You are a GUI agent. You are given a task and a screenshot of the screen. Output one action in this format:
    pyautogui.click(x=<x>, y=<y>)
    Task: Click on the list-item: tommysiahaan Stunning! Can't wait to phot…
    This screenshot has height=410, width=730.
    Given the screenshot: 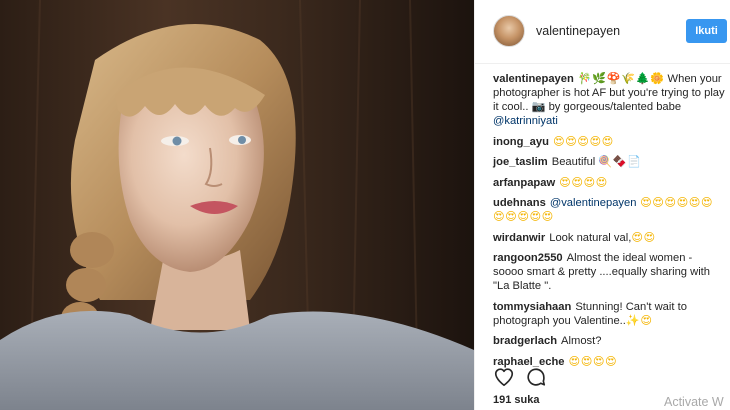 What is the action you would take?
    pyautogui.click(x=609, y=314)
    